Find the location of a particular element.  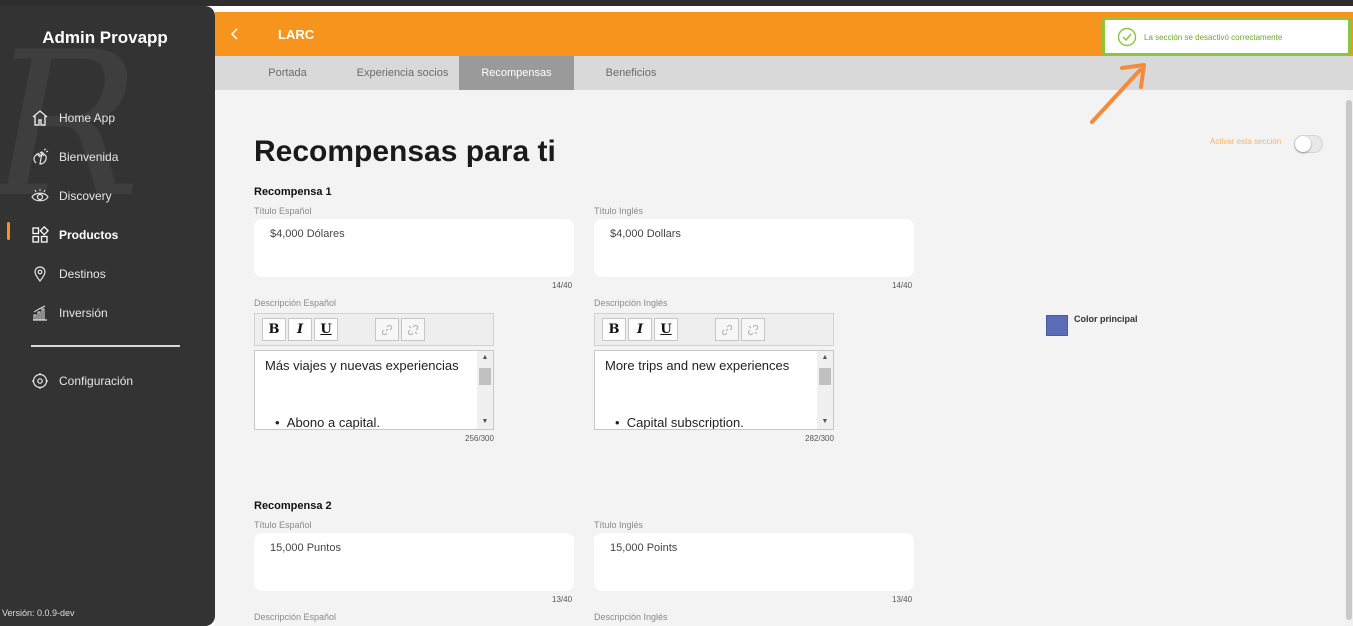

success-toast: La sección se desactivó correctamente is located at coordinates (1226, 36).